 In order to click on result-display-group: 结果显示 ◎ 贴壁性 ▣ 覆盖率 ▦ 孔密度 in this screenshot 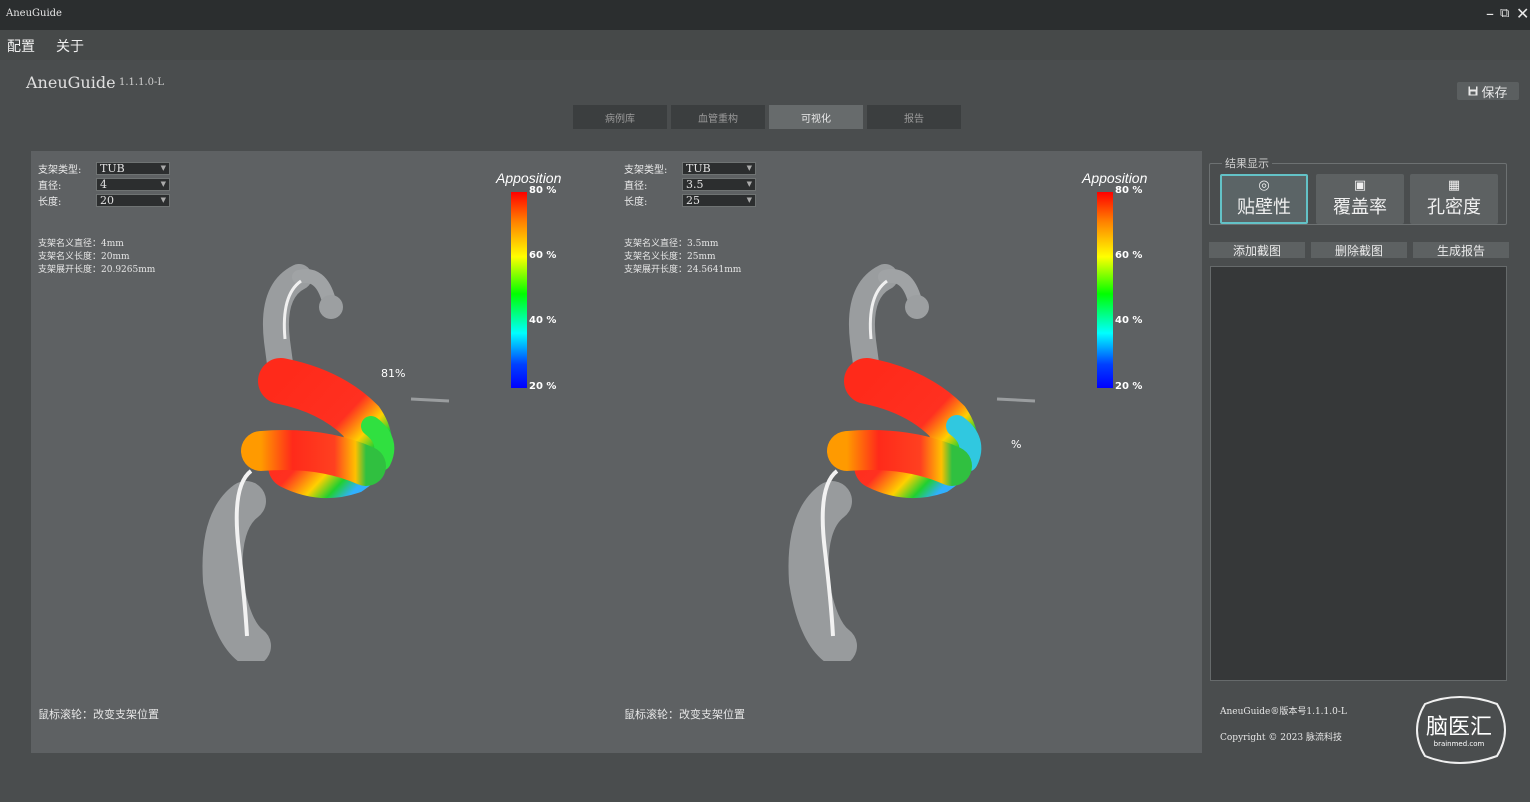, I will do `click(1358, 190)`.